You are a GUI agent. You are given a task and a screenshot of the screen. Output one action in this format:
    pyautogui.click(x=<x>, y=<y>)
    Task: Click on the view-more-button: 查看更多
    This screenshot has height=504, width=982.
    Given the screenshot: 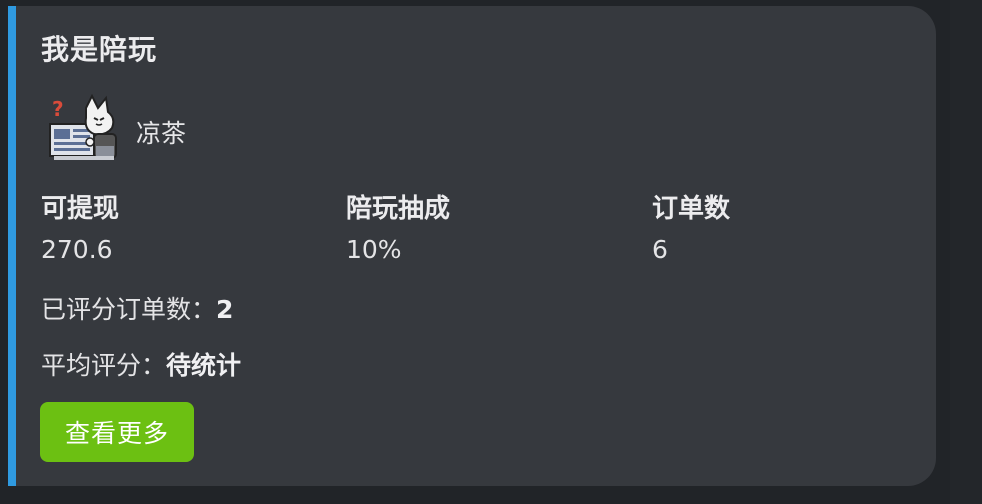 What is the action you would take?
    pyautogui.click(x=117, y=432)
    